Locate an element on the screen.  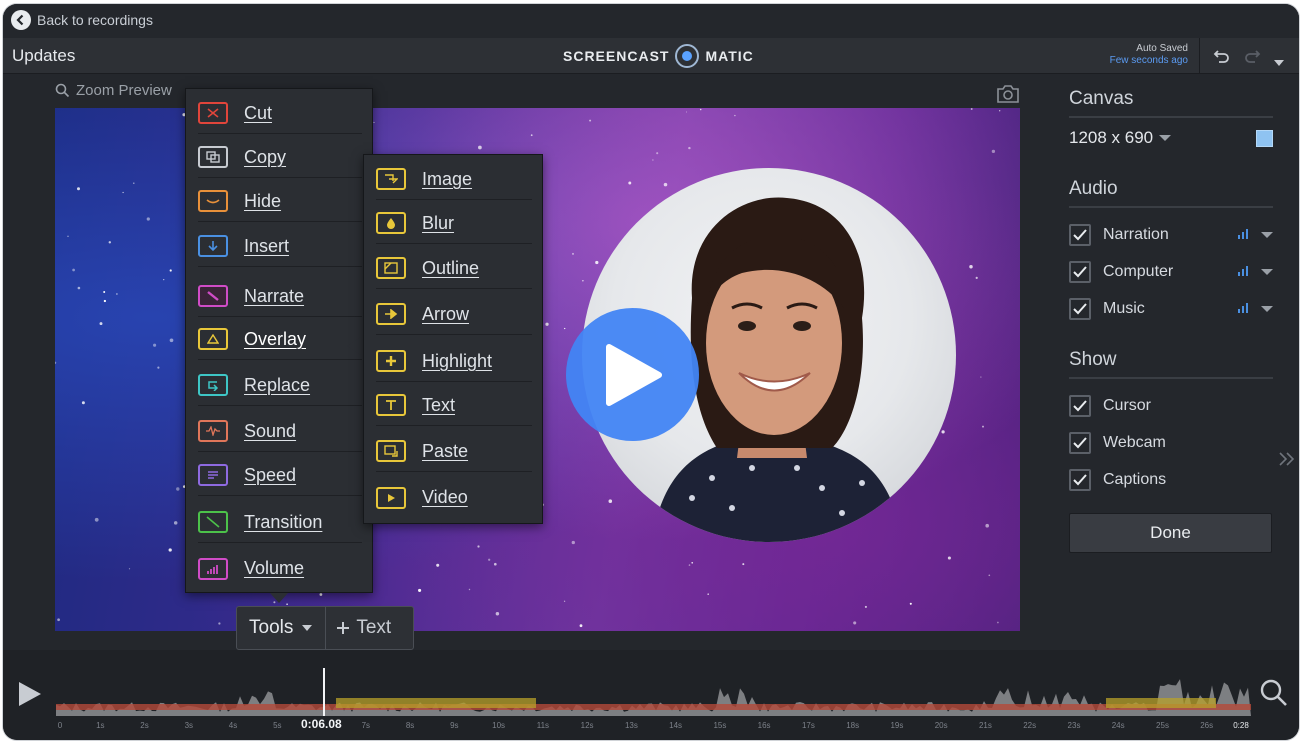
menu-label: Overlay is located at coordinates (275, 338).